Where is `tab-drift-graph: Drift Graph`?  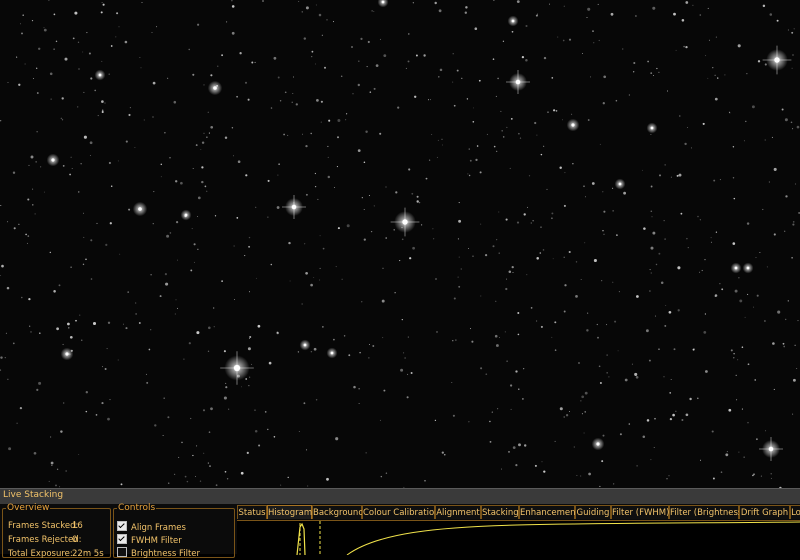 tab-drift-graph: Drift Graph is located at coordinates (764, 512).